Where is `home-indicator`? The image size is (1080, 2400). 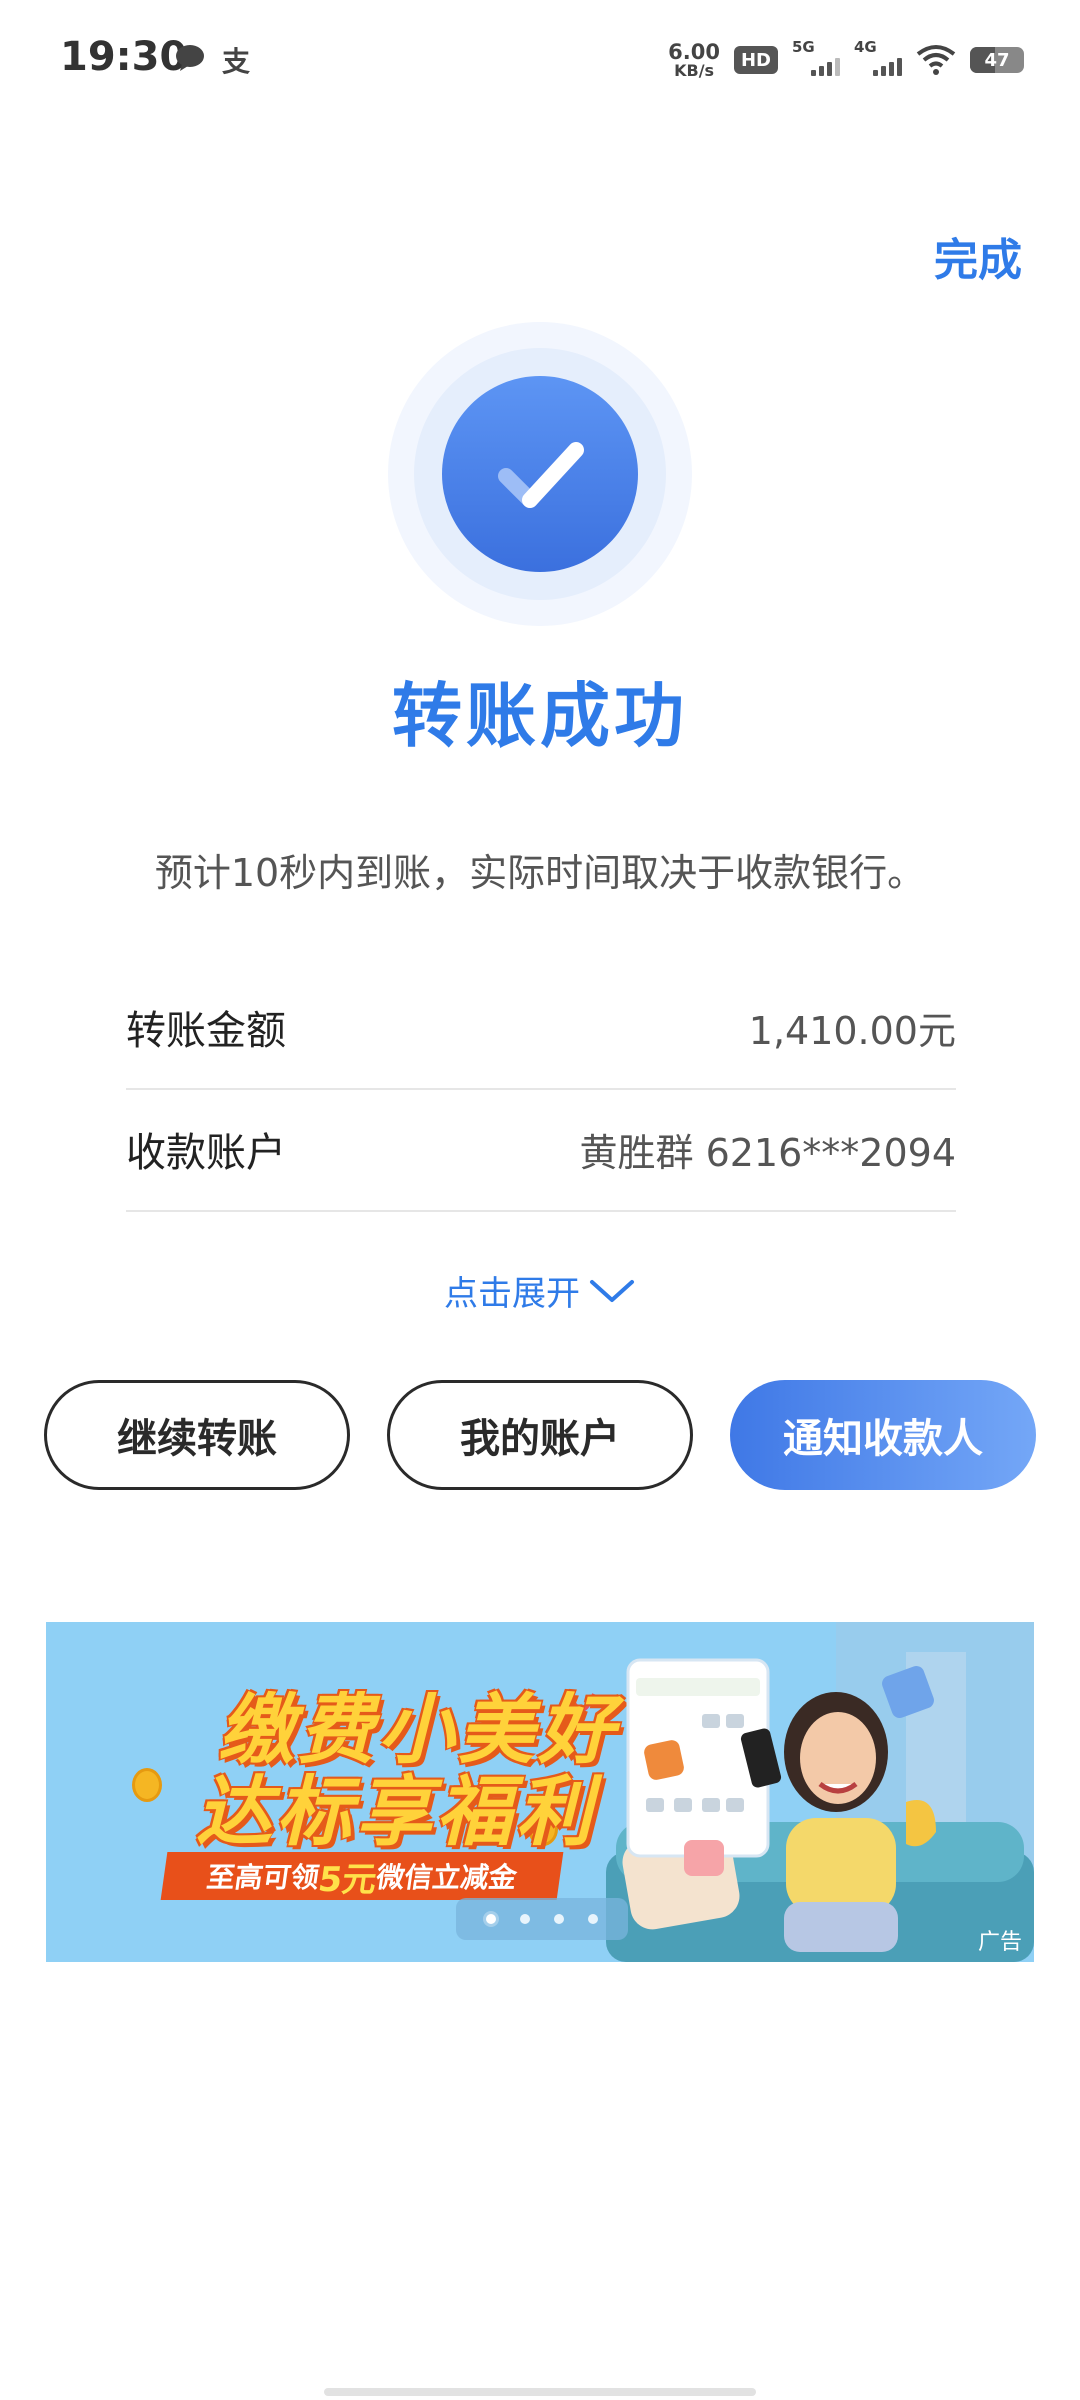 home-indicator is located at coordinates (540, 2392).